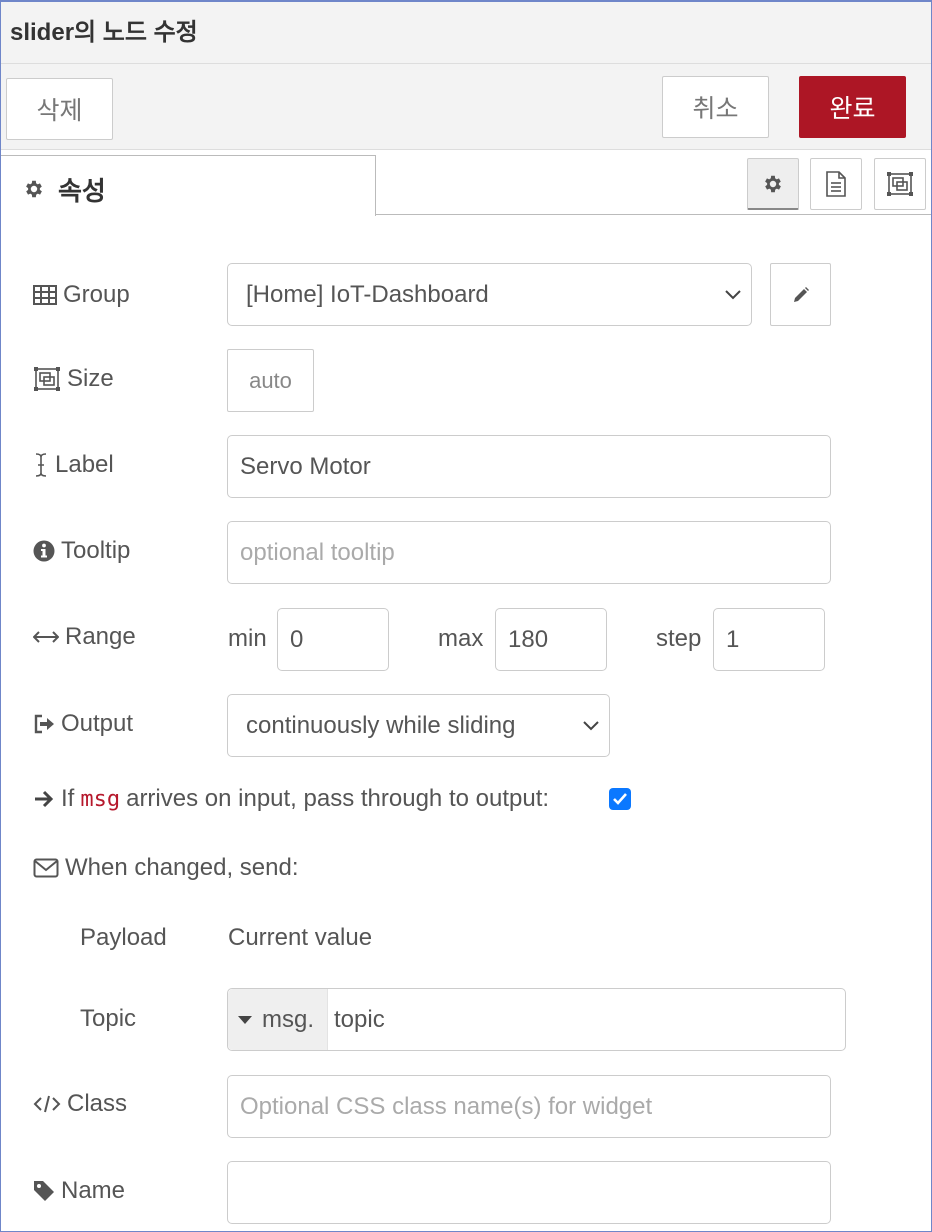  I want to click on passthru-text-before: If, so click(68, 798).